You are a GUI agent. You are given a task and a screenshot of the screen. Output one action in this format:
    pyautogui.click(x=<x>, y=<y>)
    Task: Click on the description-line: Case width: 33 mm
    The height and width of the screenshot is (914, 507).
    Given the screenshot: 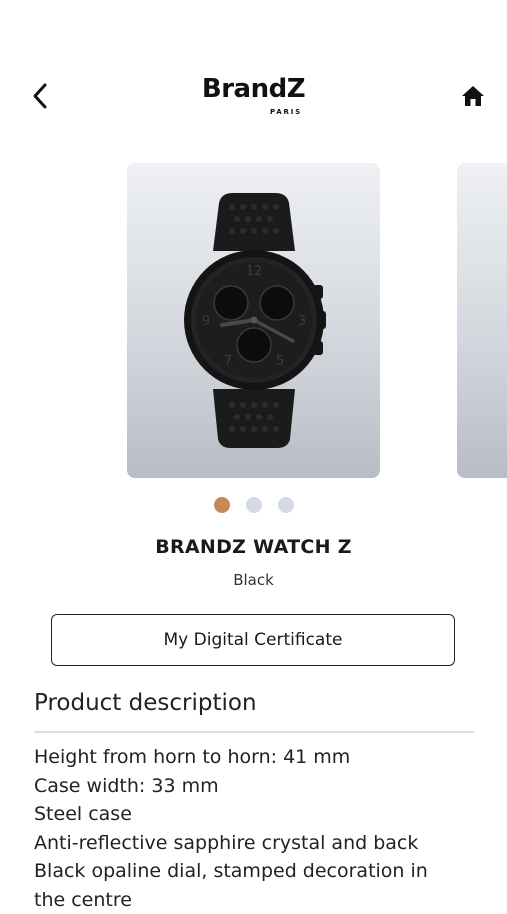 What is the action you would take?
    pyautogui.click(x=254, y=786)
    